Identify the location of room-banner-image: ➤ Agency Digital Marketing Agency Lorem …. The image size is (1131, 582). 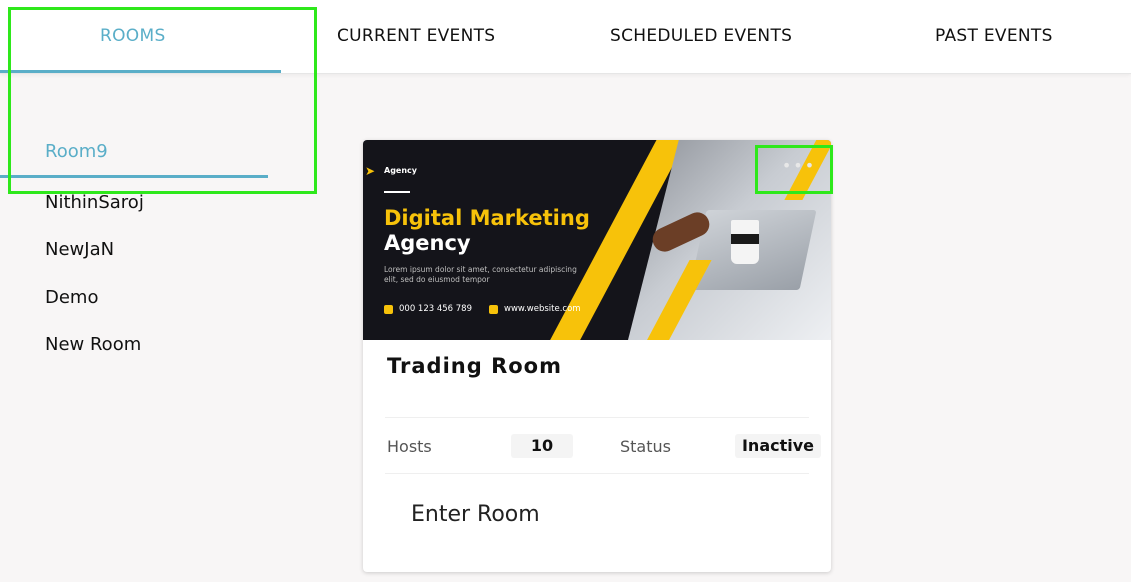
(597, 240).